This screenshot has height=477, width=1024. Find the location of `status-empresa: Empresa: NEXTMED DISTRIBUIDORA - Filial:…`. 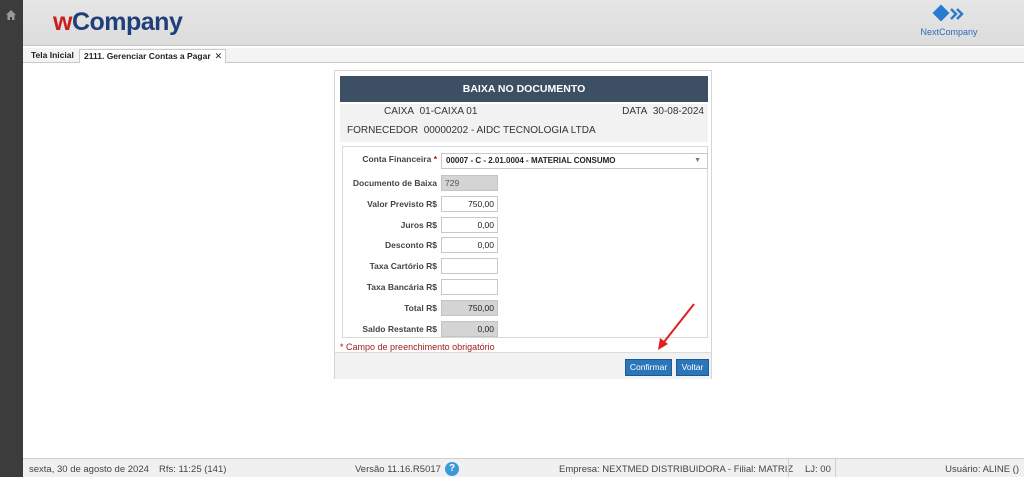

status-empresa: Empresa: NEXTMED DISTRIBUIDORA - Filial:… is located at coordinates (676, 469).